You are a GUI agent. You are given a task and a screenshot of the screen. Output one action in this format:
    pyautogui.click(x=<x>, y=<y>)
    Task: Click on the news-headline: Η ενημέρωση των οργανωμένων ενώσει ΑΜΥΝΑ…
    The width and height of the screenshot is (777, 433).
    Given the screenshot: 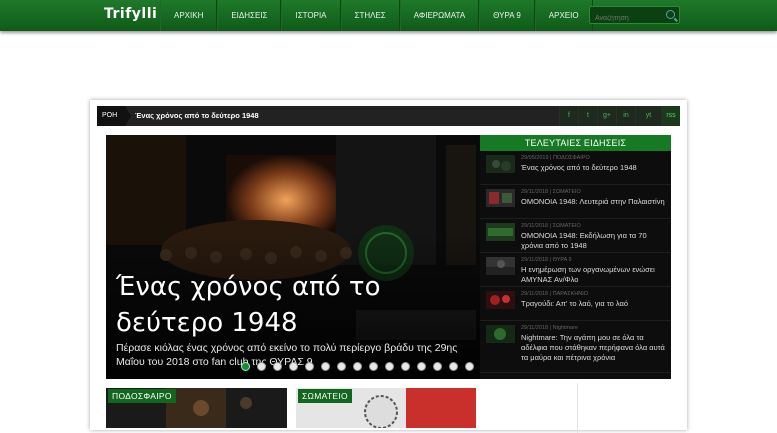 What is the action you would take?
    pyautogui.click(x=593, y=275)
    